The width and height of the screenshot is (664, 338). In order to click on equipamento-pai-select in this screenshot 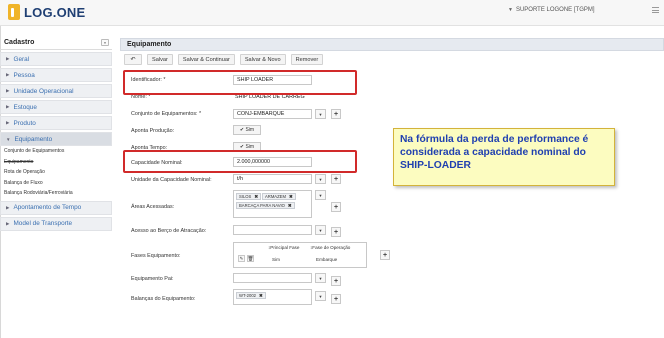, I will do `click(272, 278)`.